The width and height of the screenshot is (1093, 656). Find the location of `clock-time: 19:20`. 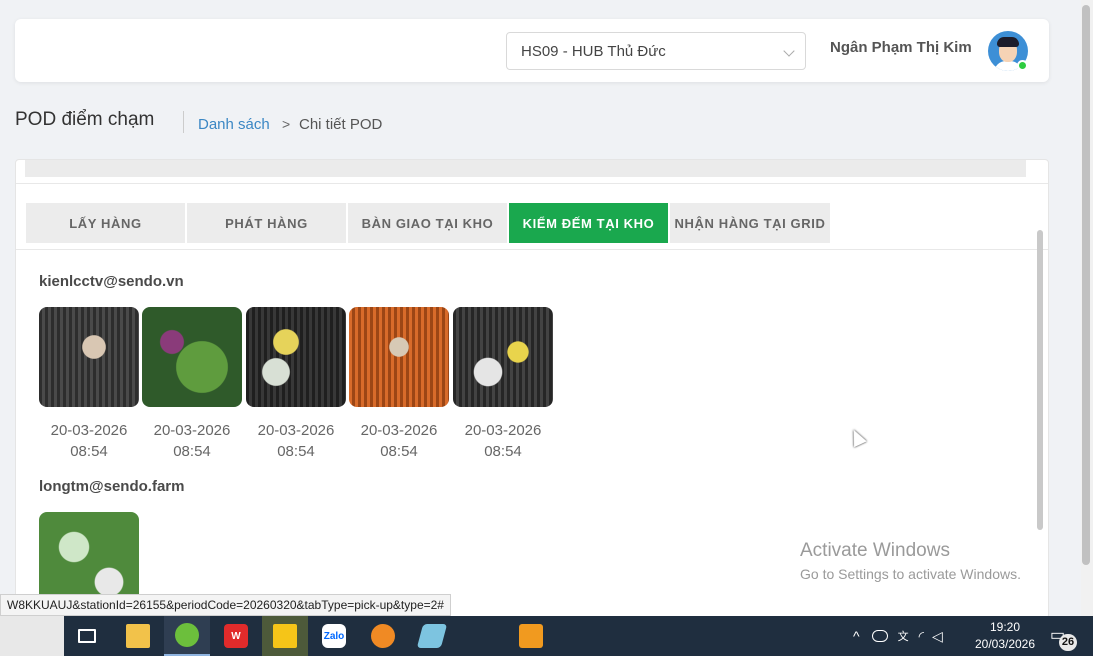

clock-time: 19:20 is located at coordinates (1005, 627).